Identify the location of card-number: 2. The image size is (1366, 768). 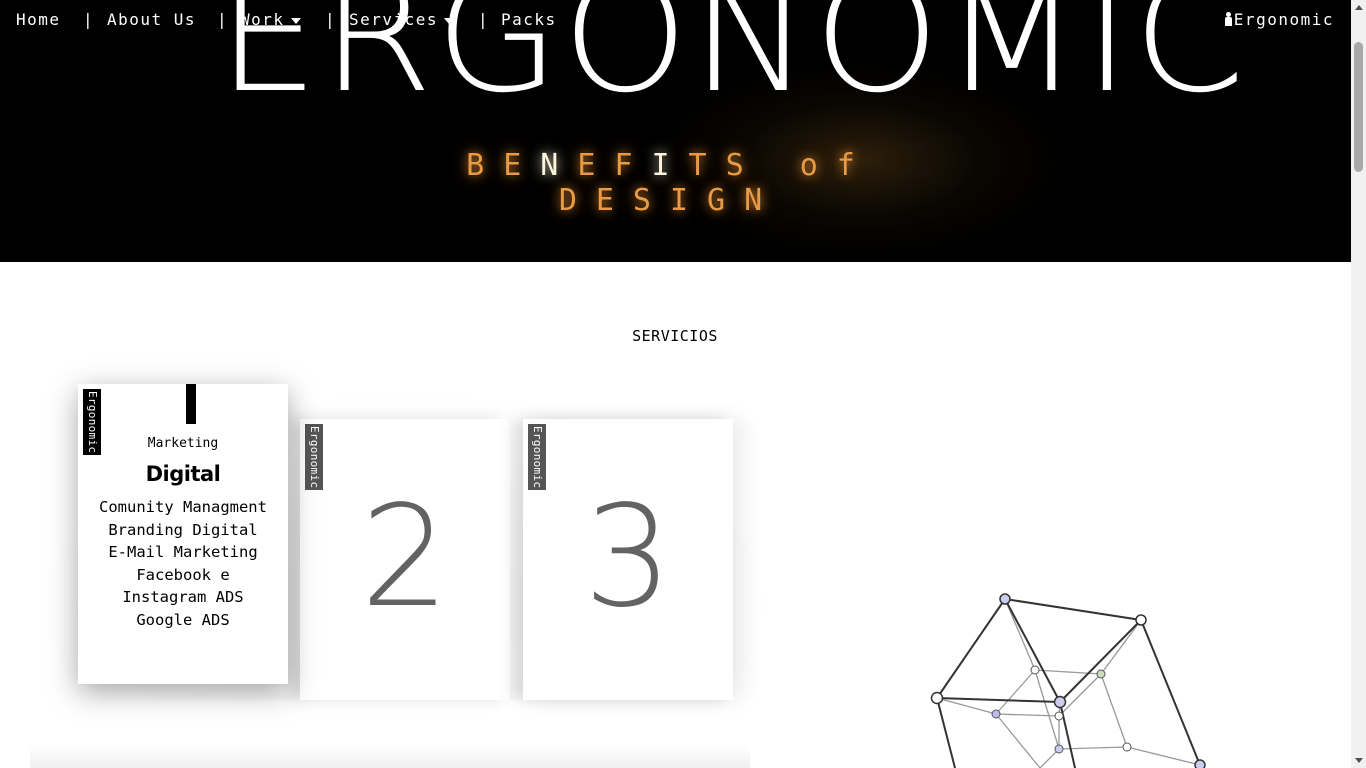
(405, 557).